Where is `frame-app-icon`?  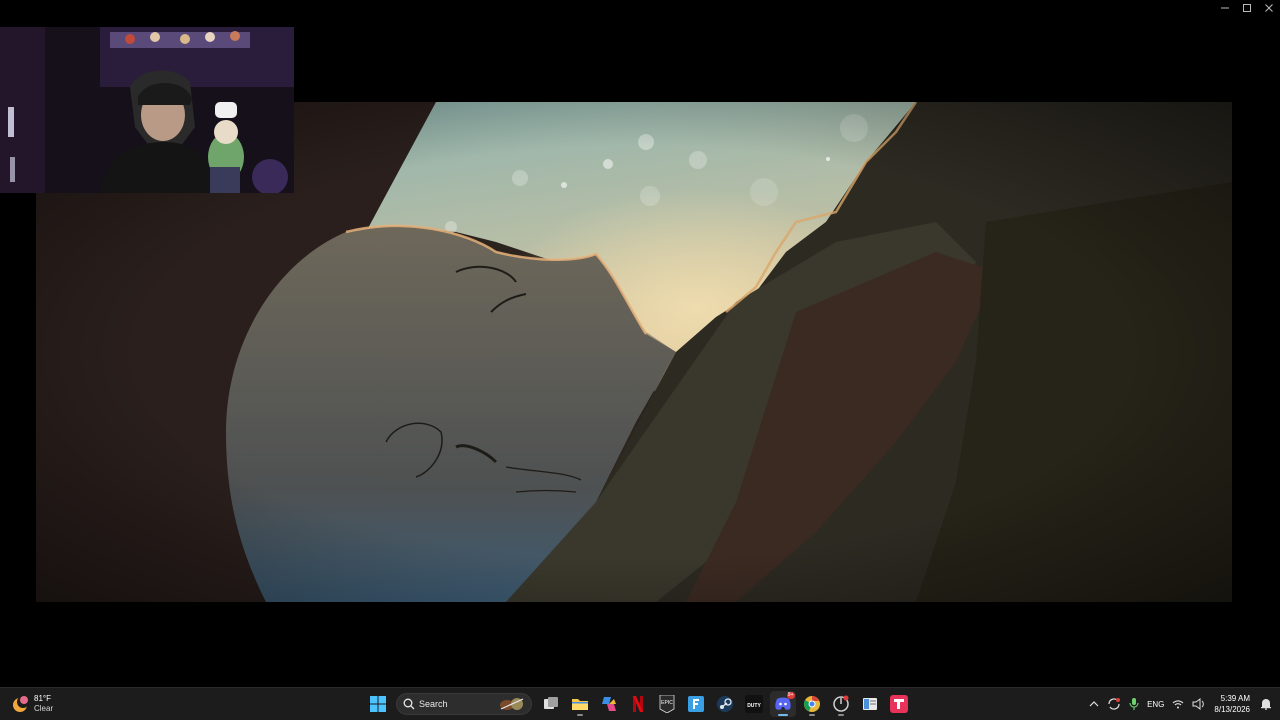 frame-app-icon is located at coordinates (695, 704).